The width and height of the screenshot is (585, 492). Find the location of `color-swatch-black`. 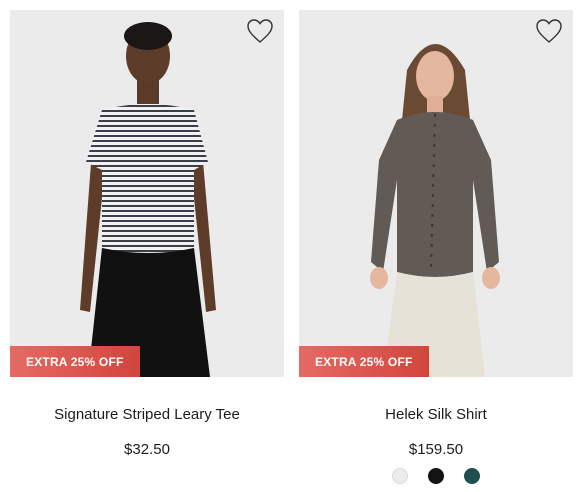

color-swatch-black is located at coordinates (436, 476).